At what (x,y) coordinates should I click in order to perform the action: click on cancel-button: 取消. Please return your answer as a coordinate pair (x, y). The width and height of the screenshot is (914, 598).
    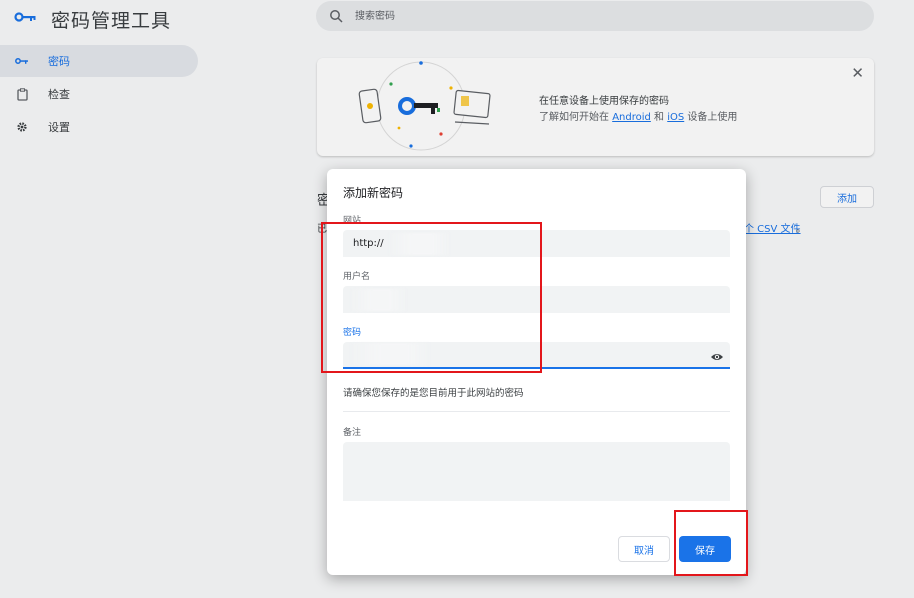
    Looking at the image, I should click on (644, 549).